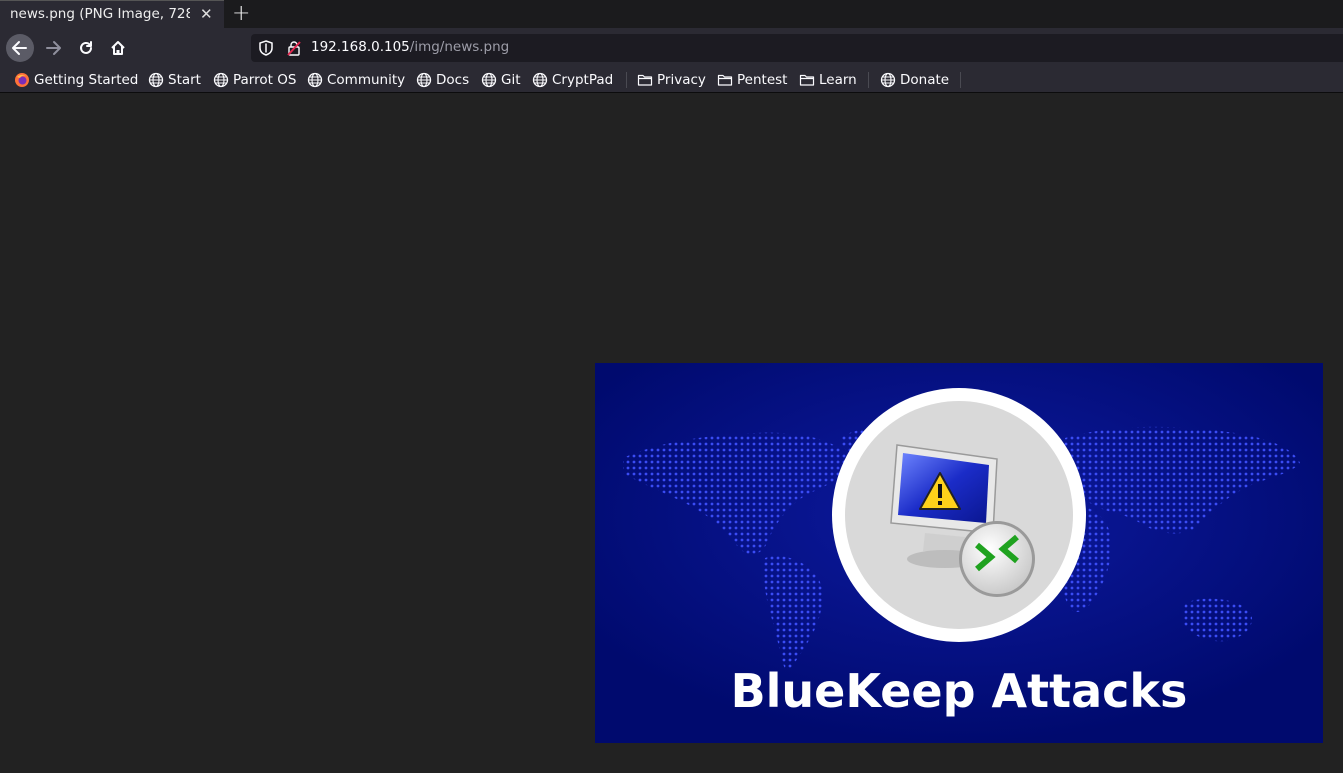 This screenshot has height=773, width=1343. I want to click on bookmark-label: Getting Started, so click(86, 80).